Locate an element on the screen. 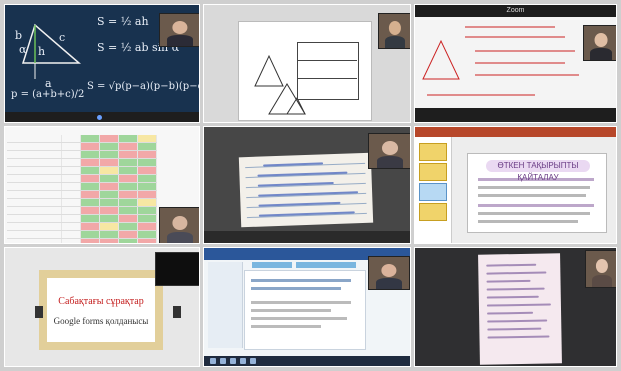 The image size is (621, 371). slide-controls-bar is located at coordinates (102, 117).